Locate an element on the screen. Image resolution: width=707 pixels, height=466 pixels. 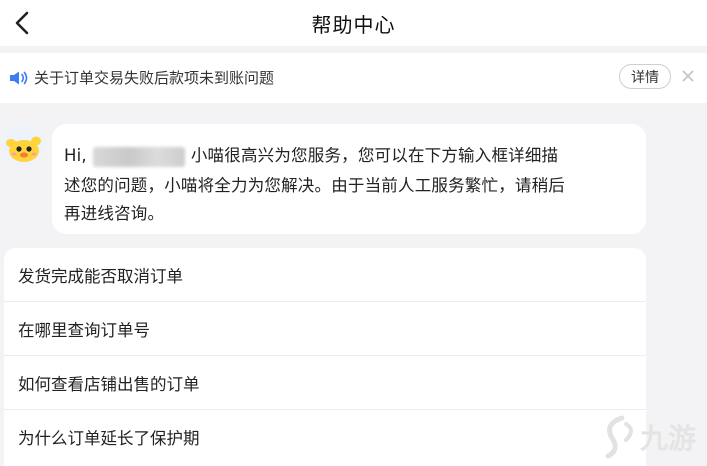
back-button is located at coordinates (23, 23).